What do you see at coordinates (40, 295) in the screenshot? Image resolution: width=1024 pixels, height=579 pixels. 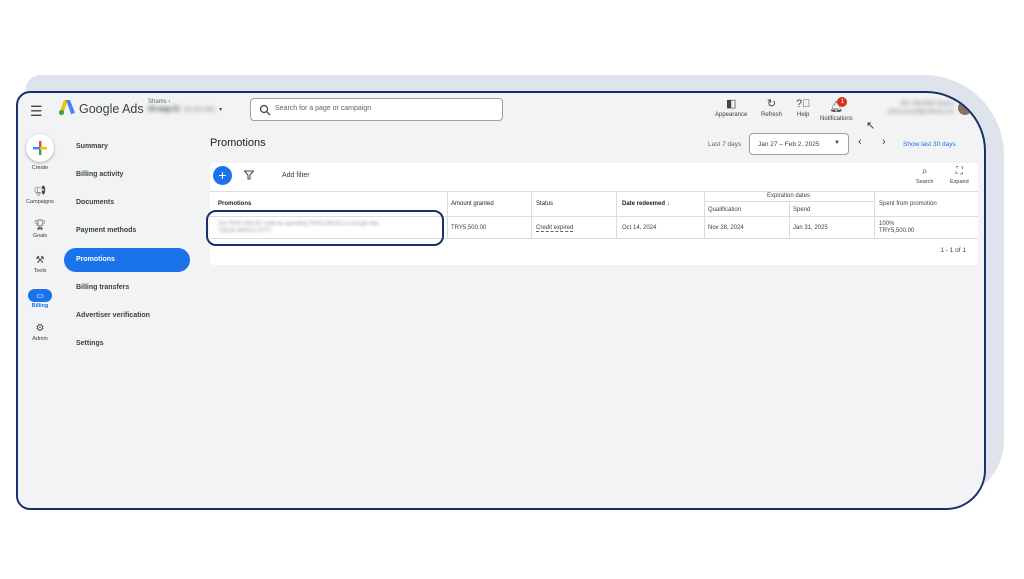 I see `credit-card-icon: ▭` at bounding box center [40, 295].